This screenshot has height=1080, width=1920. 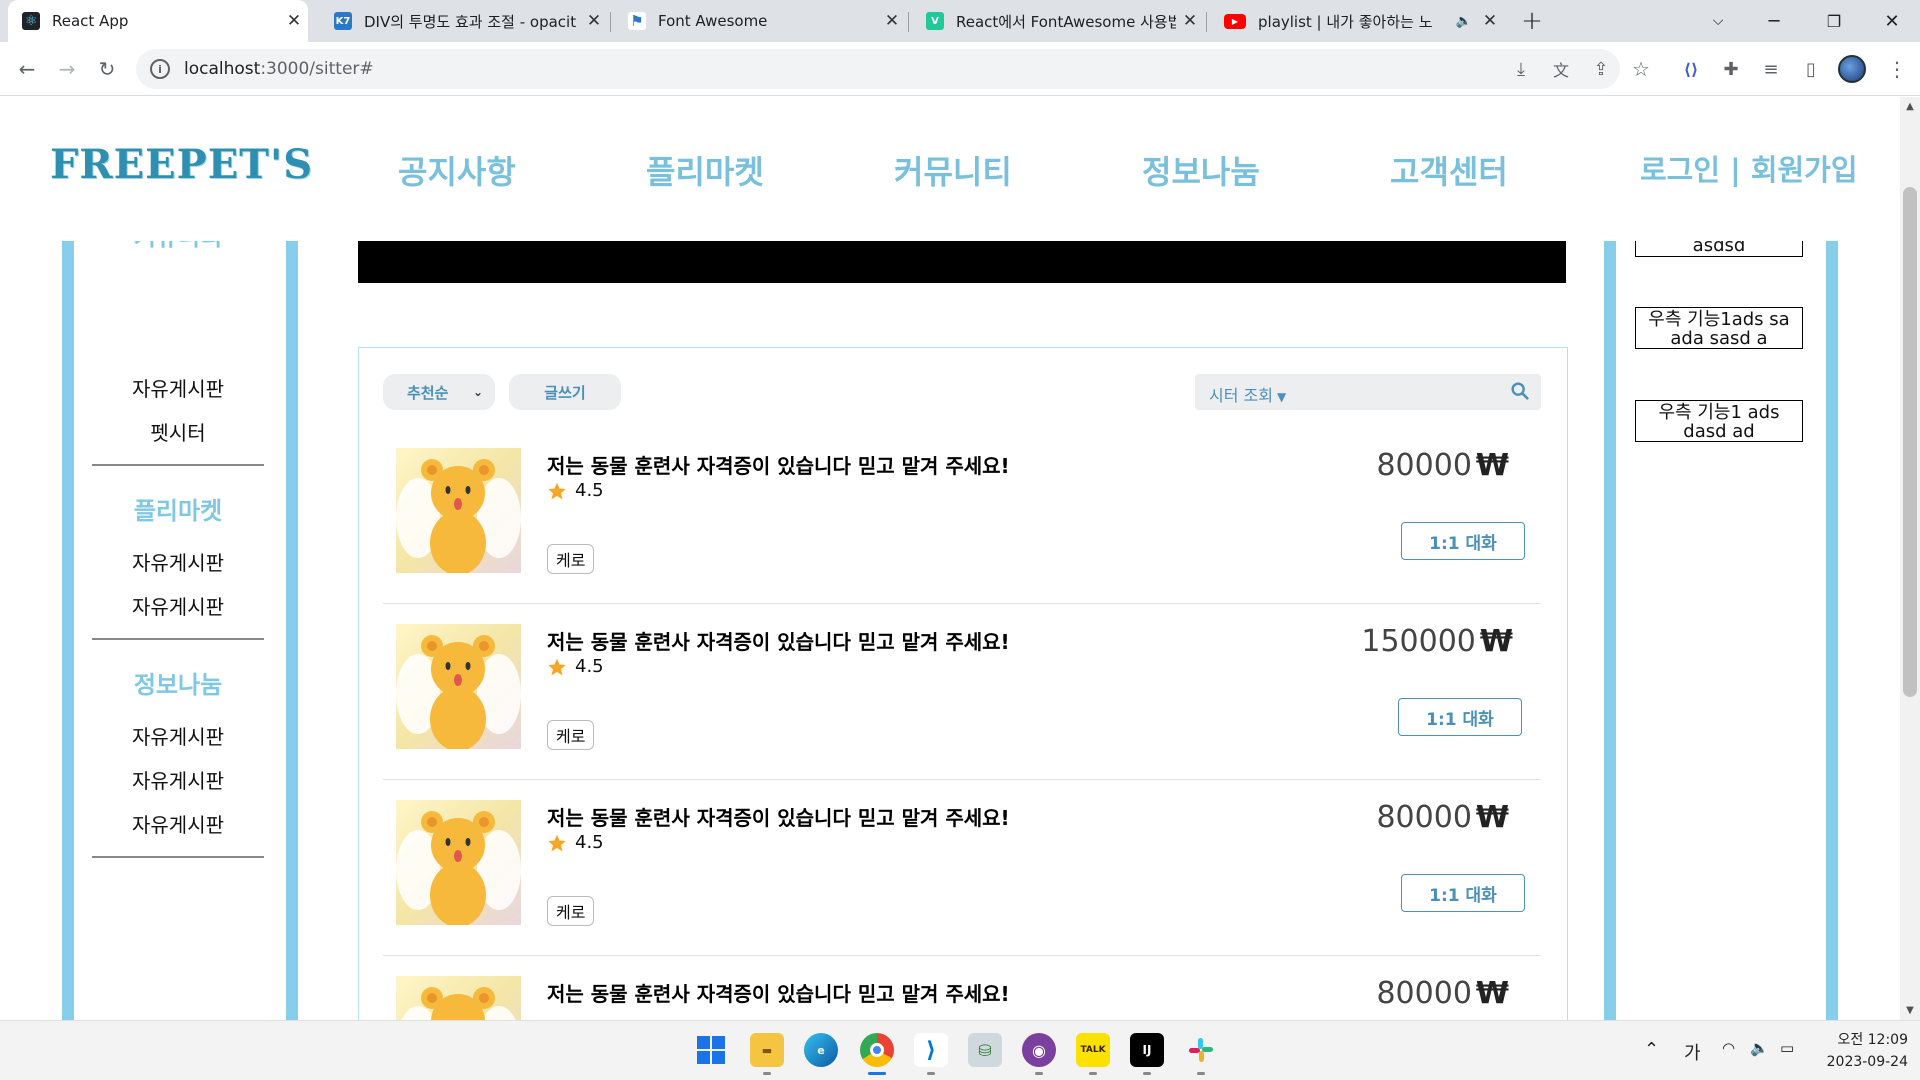 What do you see at coordinates (1093, 1050) in the screenshot?
I see `kakaotalk-icon: TALK` at bounding box center [1093, 1050].